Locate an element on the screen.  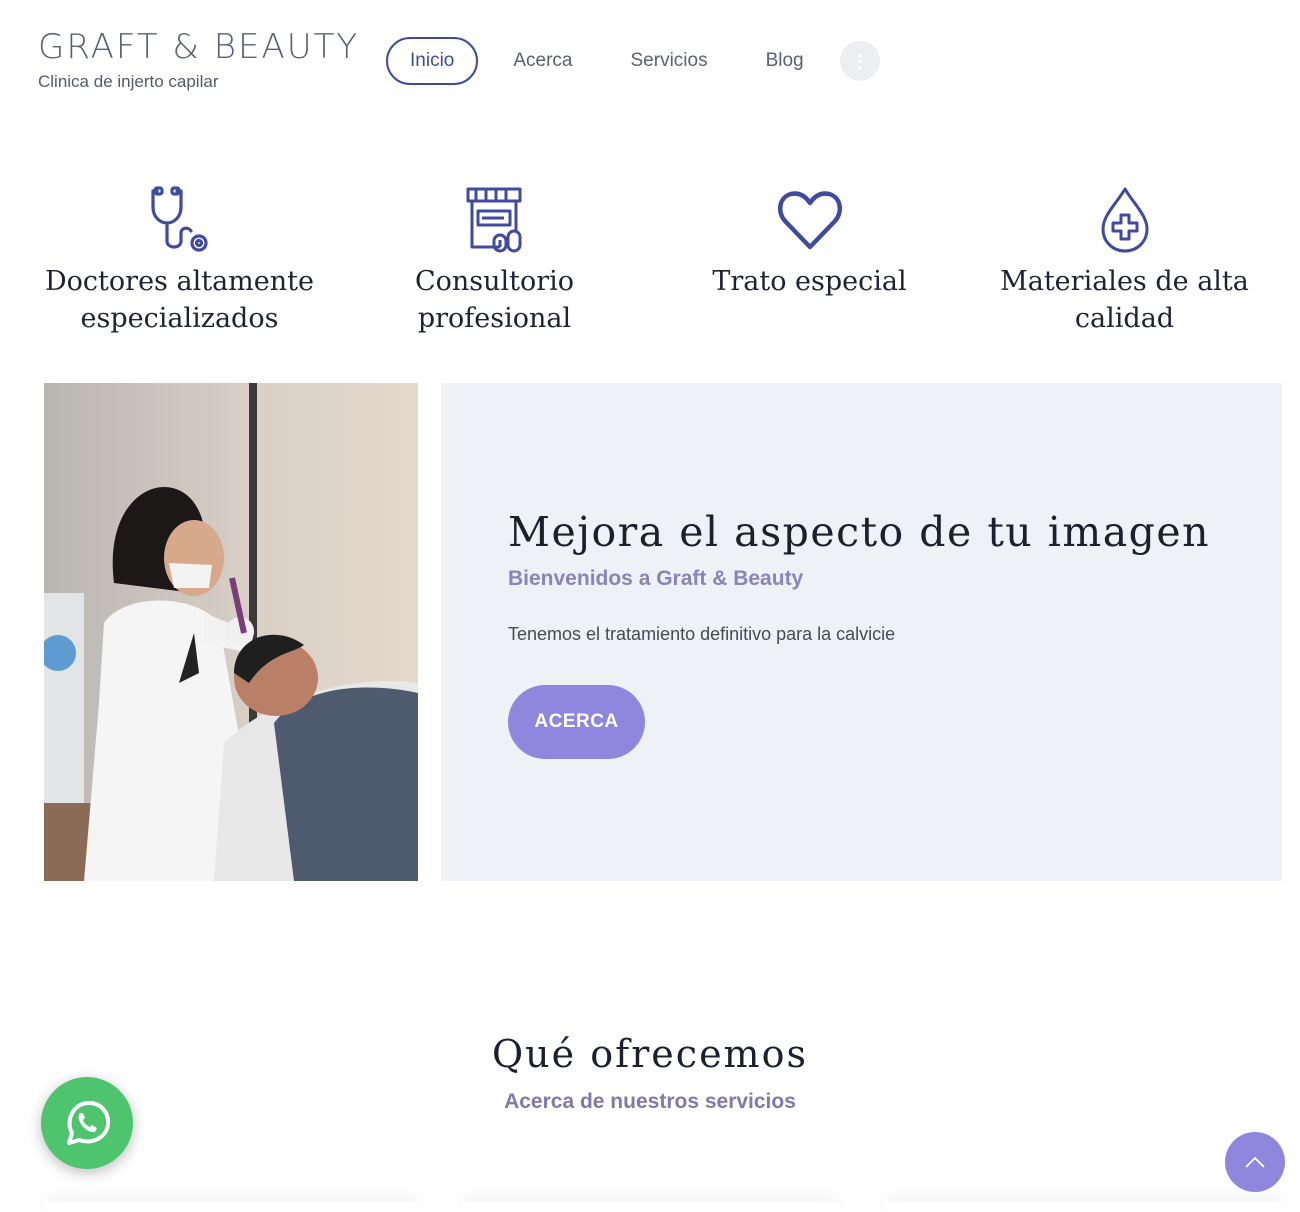
main-nav: Inicio Acerca Servicios Blog is located at coordinates (633, 61).